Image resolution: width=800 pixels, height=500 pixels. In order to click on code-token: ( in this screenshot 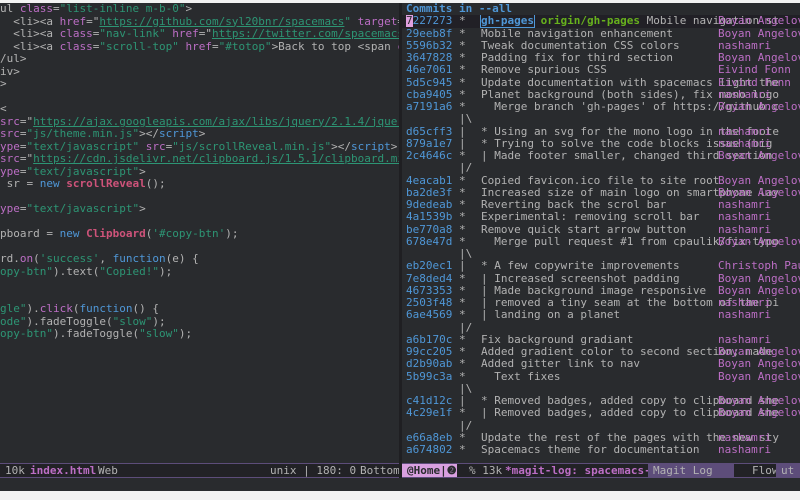, I will do `click(76, 309)`.